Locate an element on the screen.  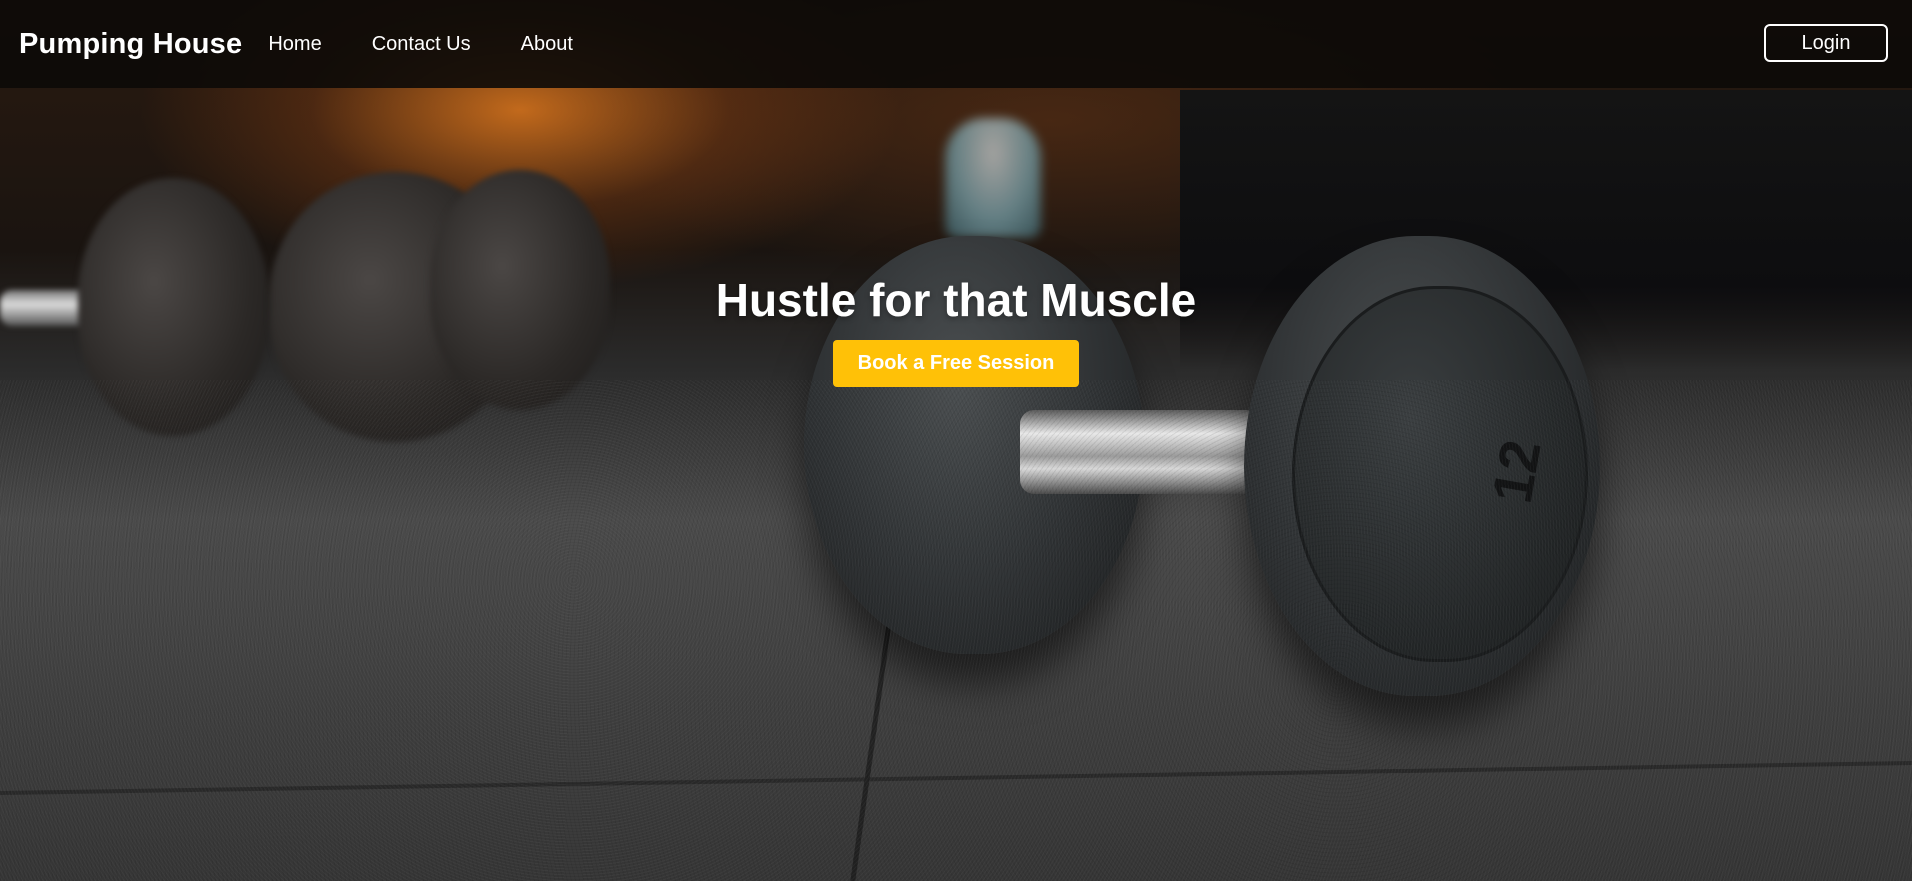
weight-number-marking: 12 is located at coordinates (1516, 471).